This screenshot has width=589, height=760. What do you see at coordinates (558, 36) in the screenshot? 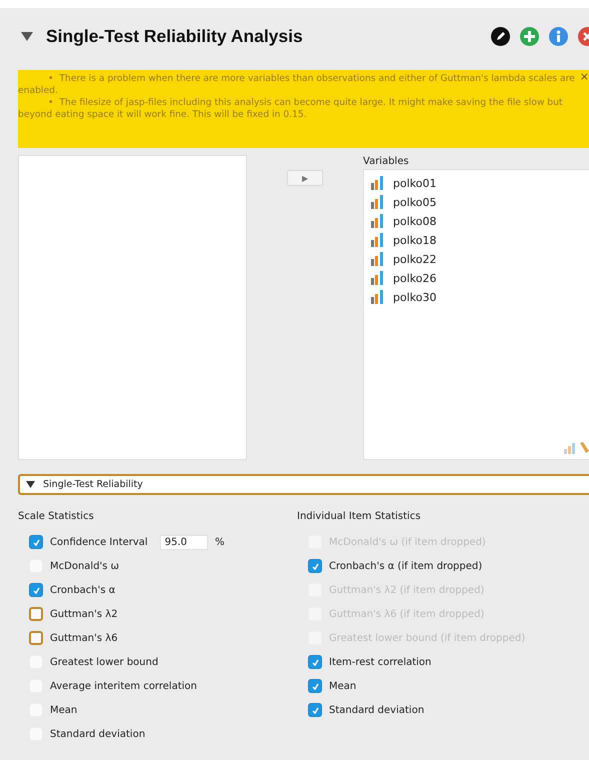
I see `info-icon` at bounding box center [558, 36].